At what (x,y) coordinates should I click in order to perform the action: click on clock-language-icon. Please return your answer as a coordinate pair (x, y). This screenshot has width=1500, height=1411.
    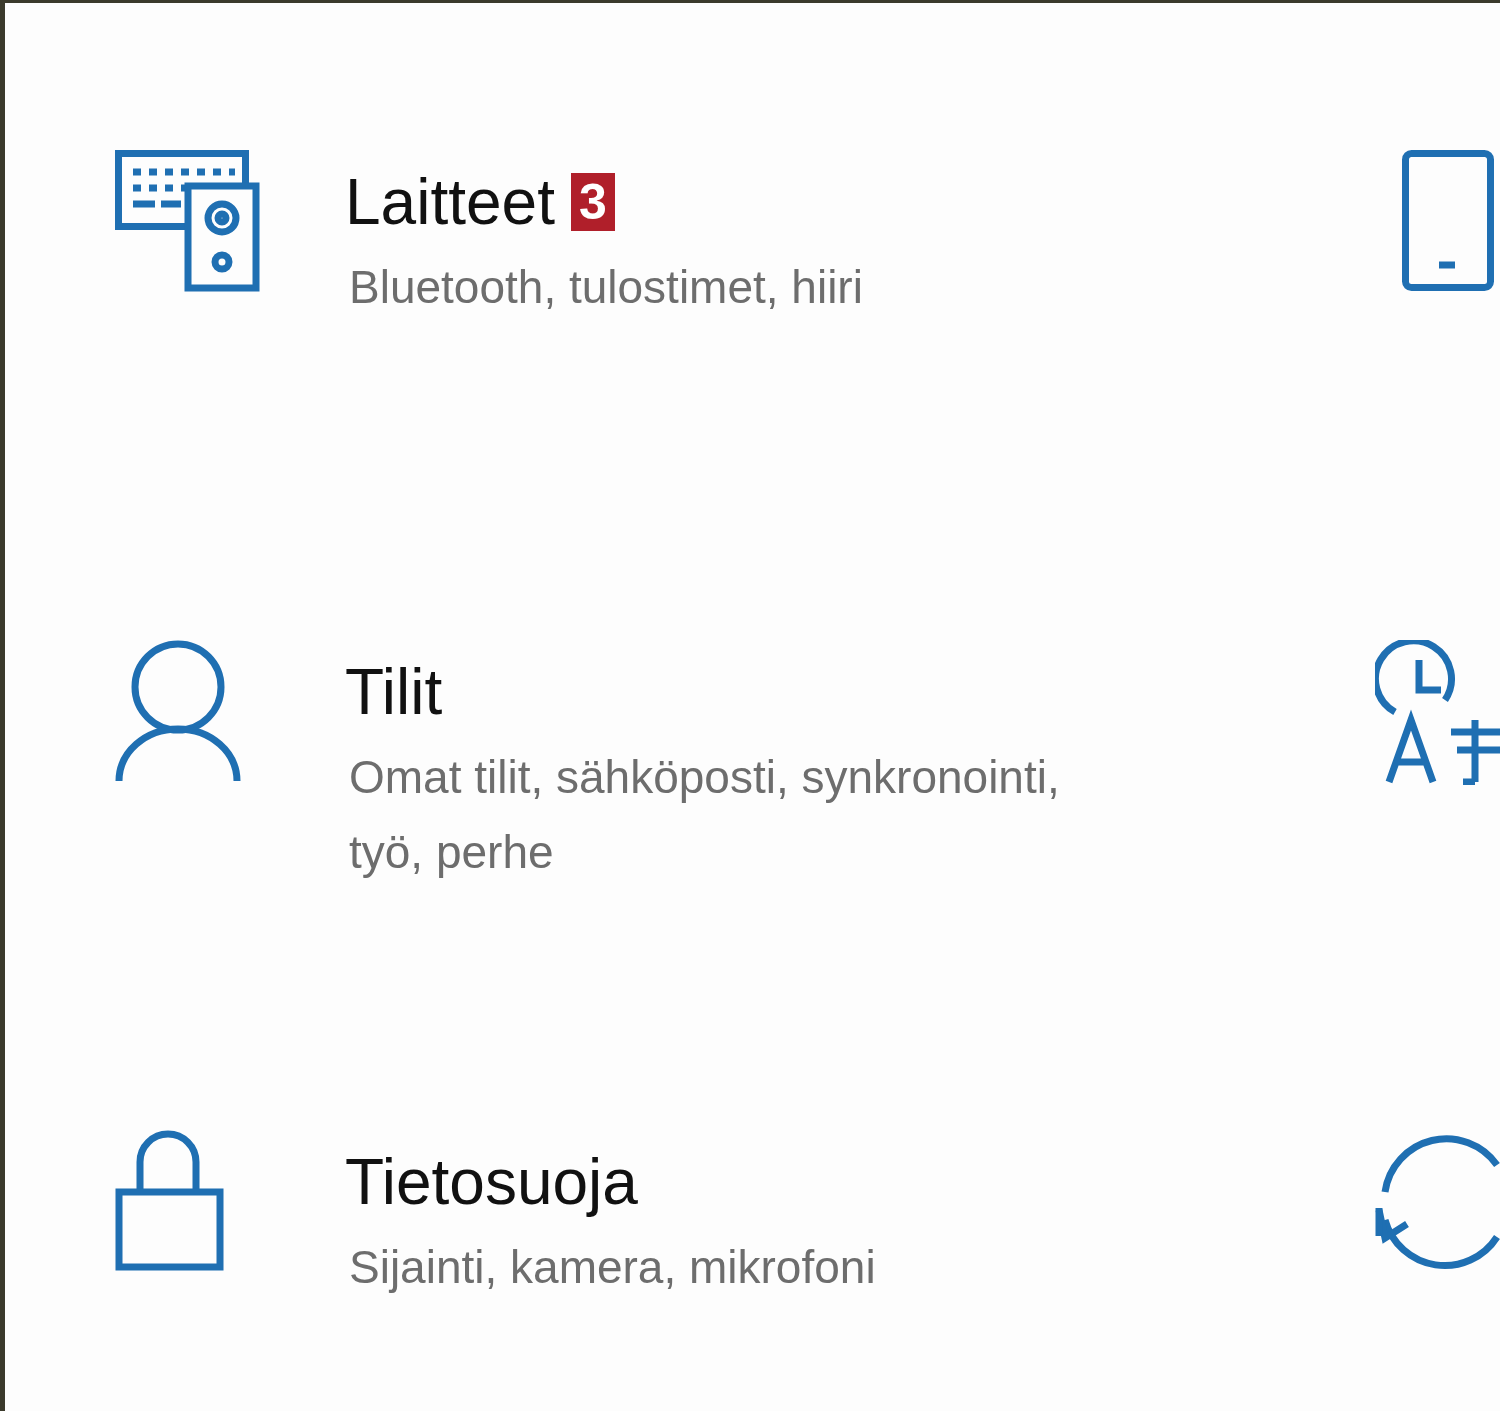
    Looking at the image, I should click on (1437, 712).